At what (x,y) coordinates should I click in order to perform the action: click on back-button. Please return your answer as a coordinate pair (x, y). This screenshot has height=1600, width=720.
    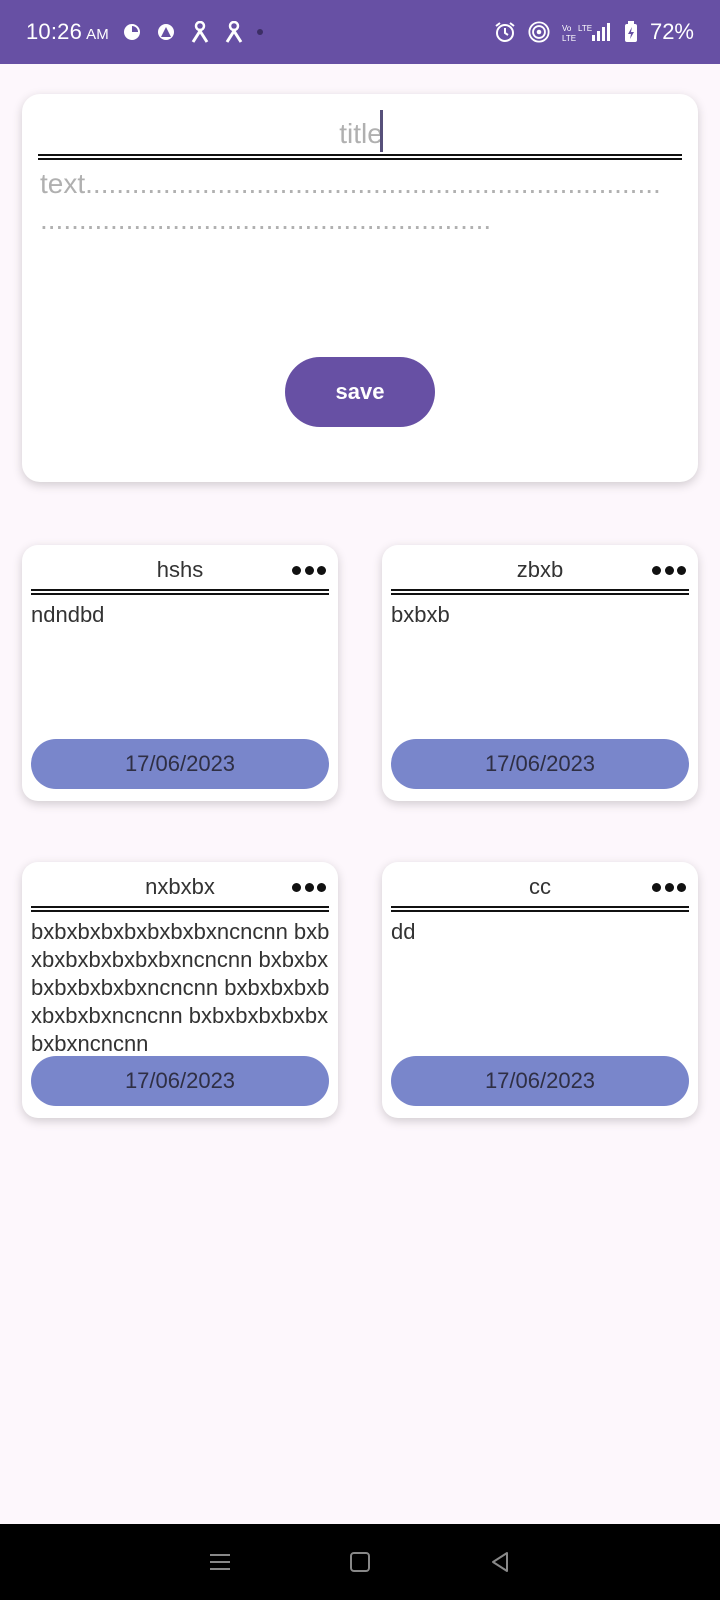
    Looking at the image, I should click on (500, 1562).